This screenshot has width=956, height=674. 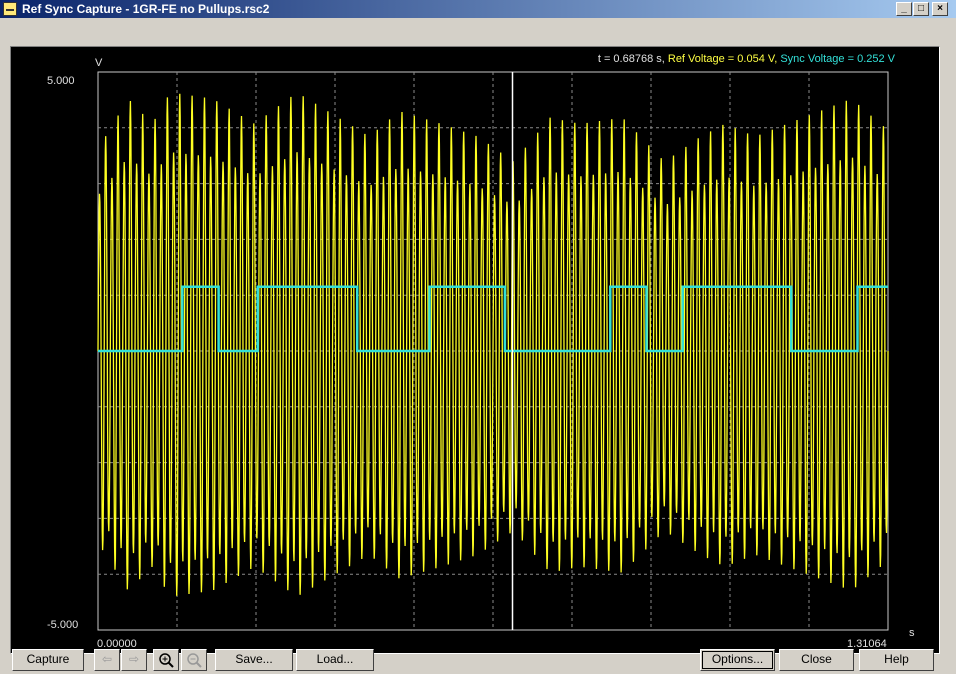 I want to click on app-icon, so click(x=10, y=9).